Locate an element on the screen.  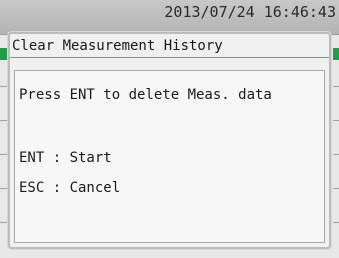
delete-prompt-text: Press ENT to delete Meas. data is located at coordinates (145, 95).